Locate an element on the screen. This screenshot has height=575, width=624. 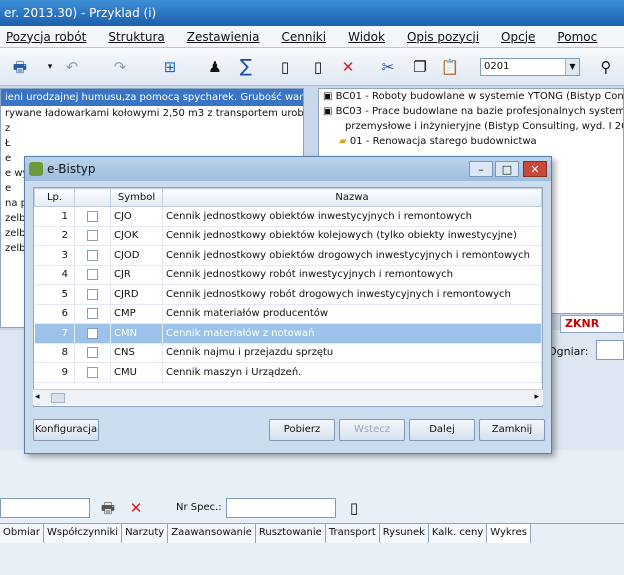
row-lp: 2 is located at coordinates (54, 236).